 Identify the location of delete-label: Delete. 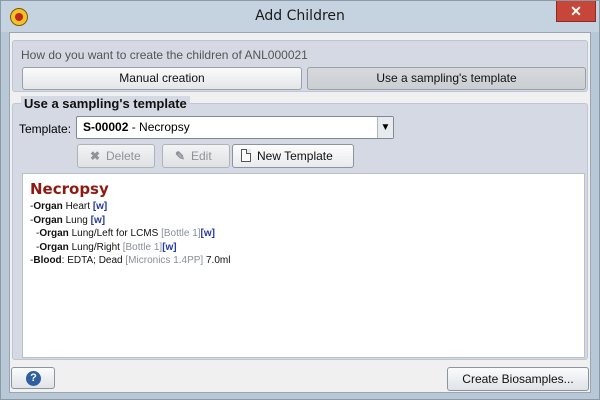
(123, 156).